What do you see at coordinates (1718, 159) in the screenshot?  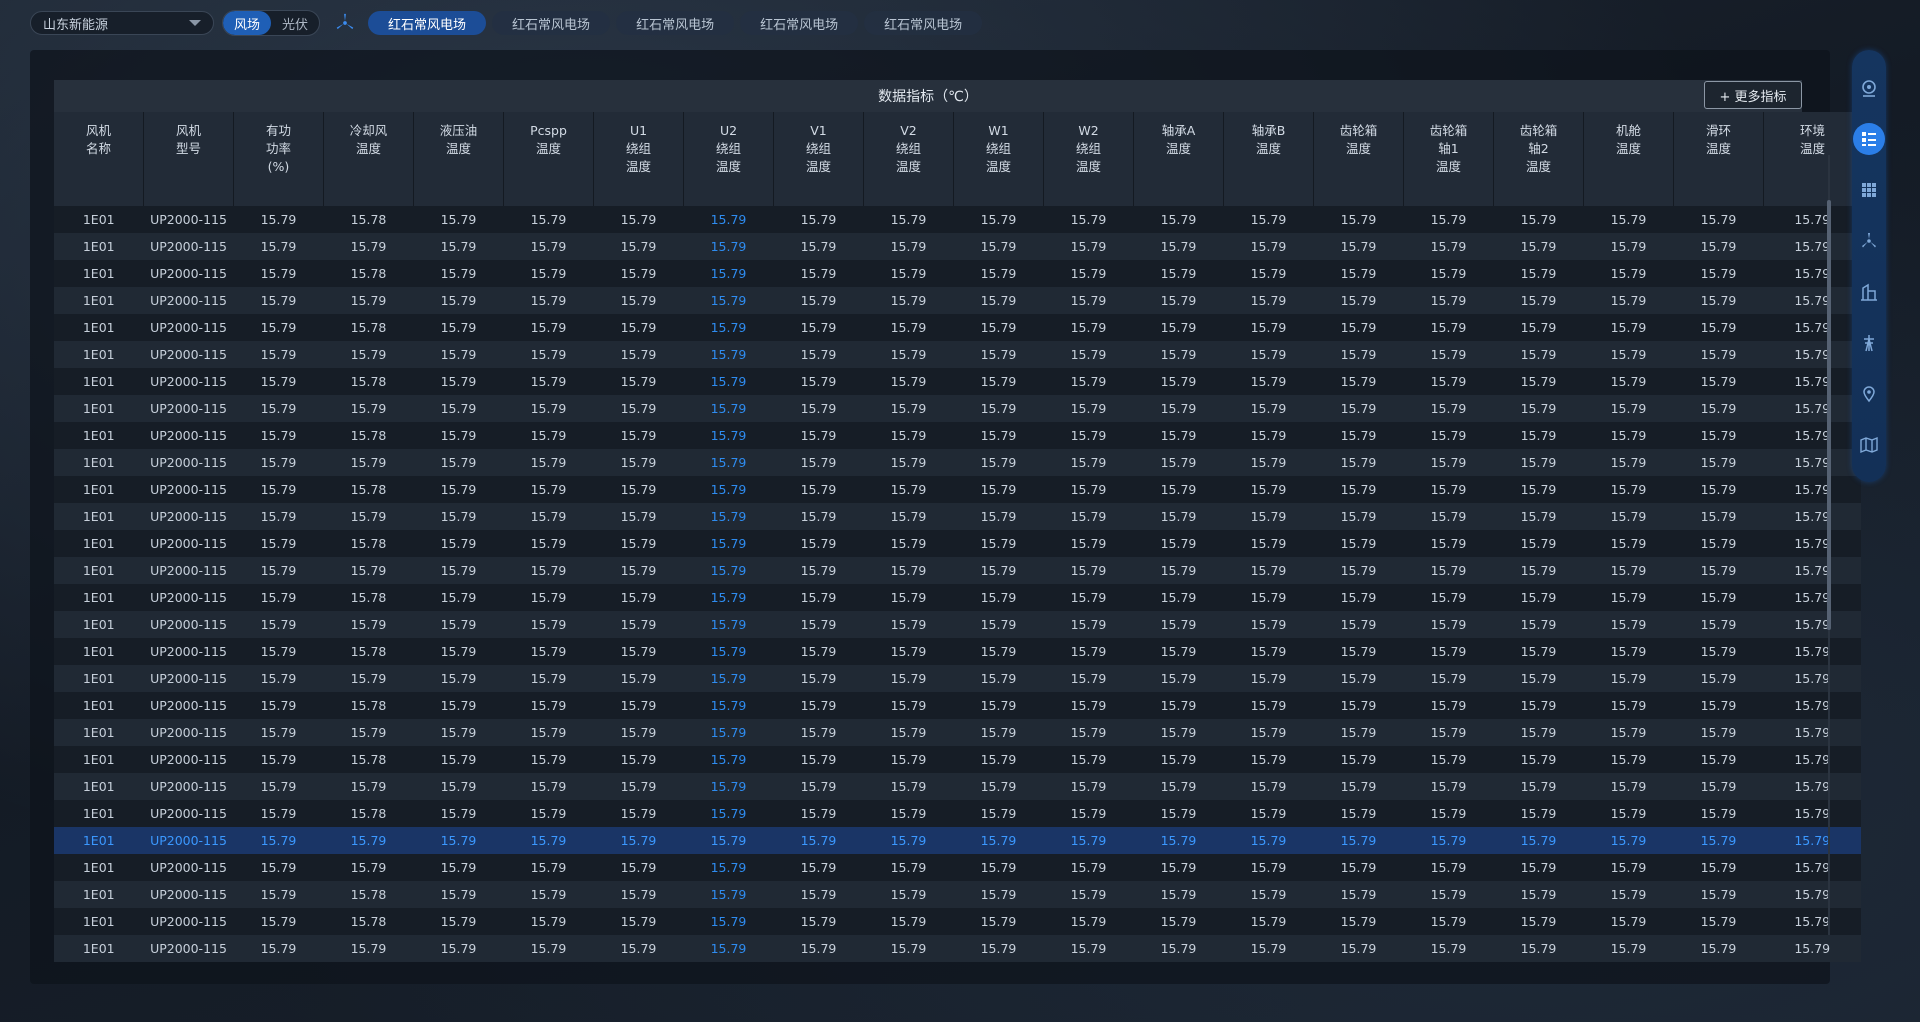 I see `column-header: 滑环 温度` at bounding box center [1718, 159].